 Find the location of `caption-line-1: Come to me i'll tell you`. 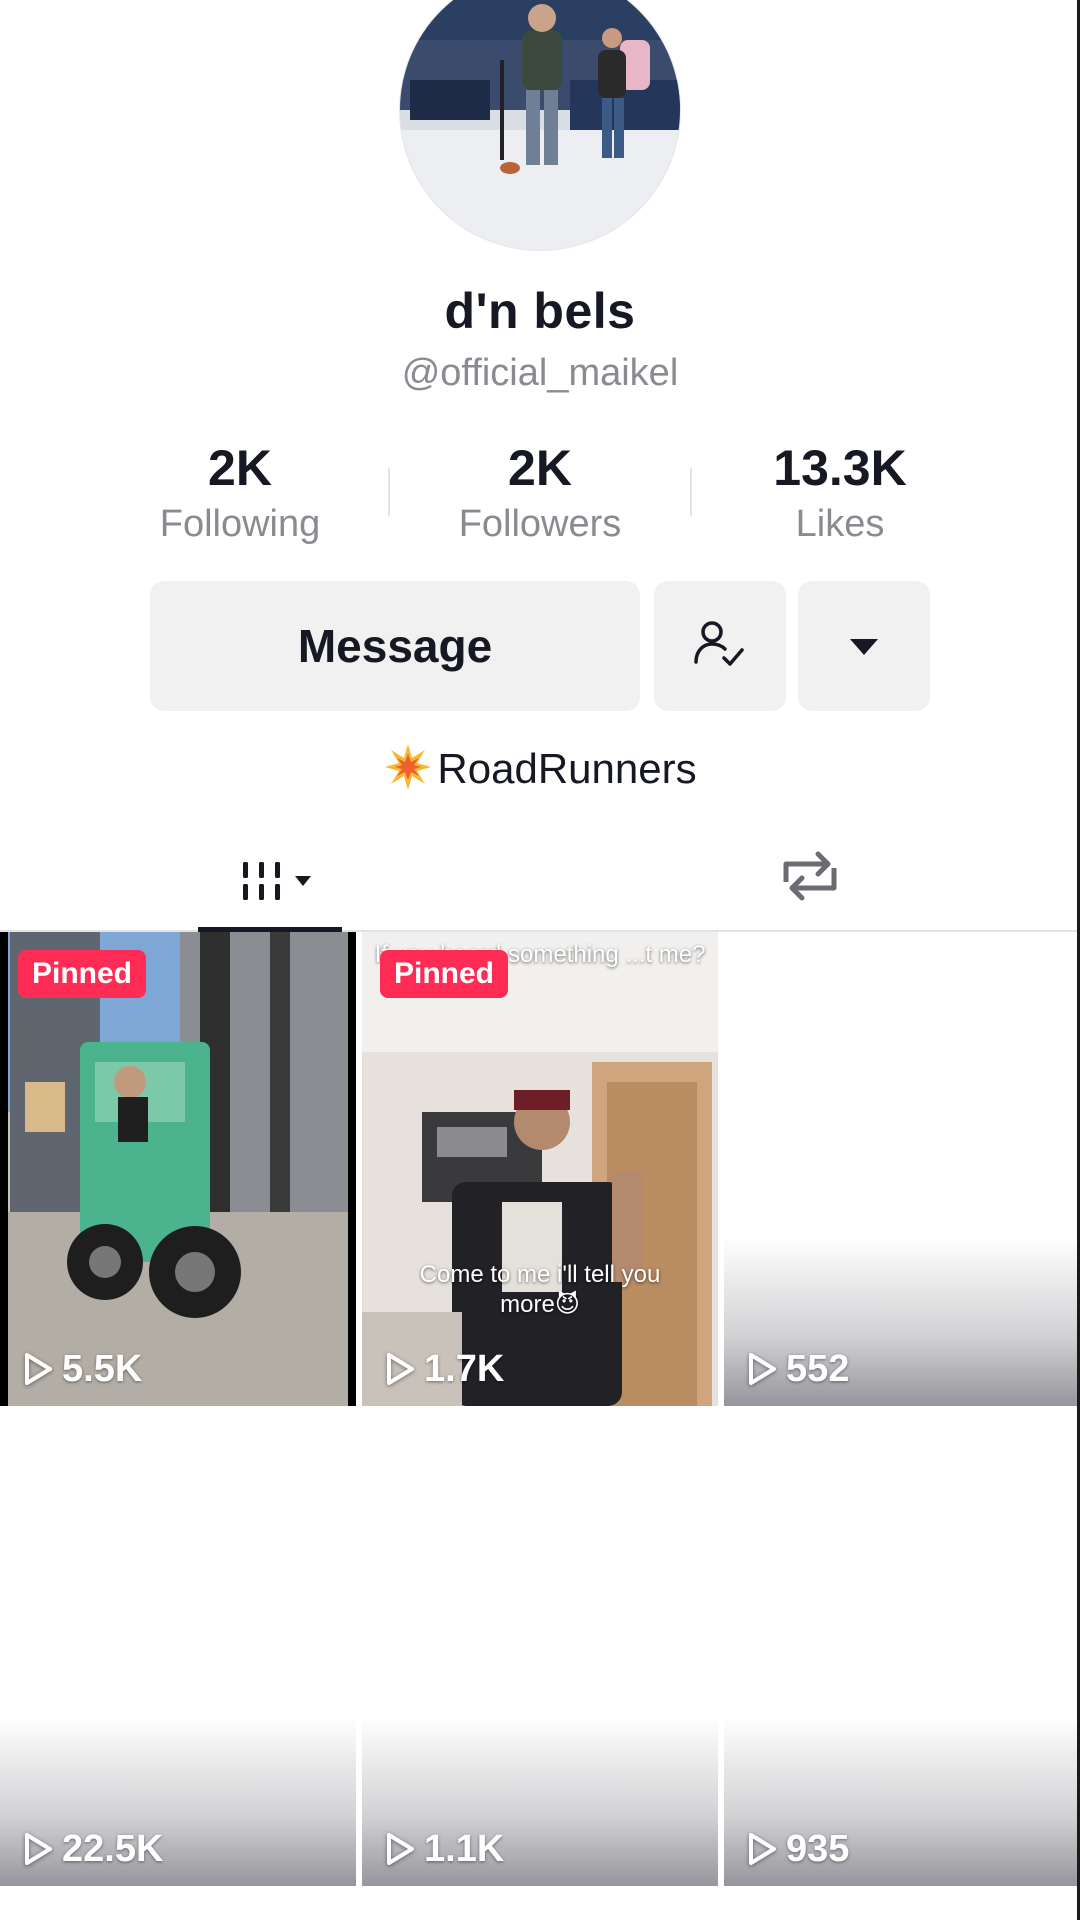

caption-line-1: Come to me i'll tell you is located at coordinates (540, 1274).